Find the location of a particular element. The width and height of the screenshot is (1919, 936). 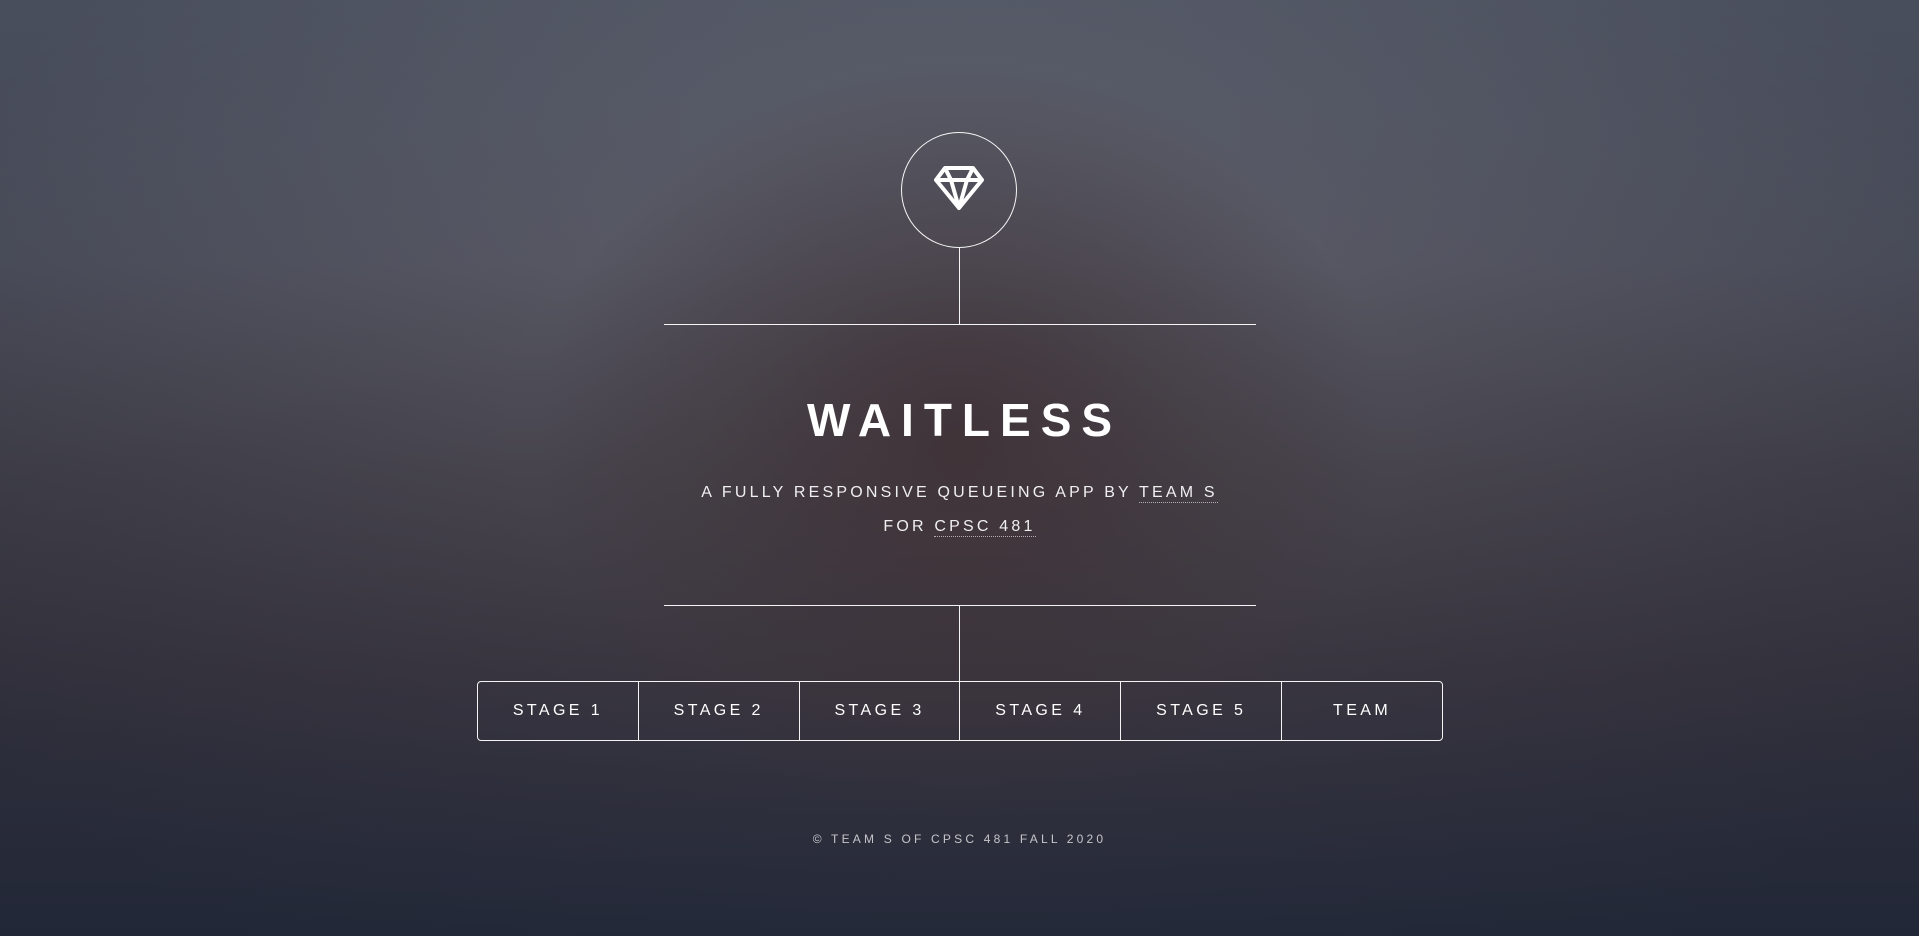

diamond-icon is located at coordinates (959, 190).